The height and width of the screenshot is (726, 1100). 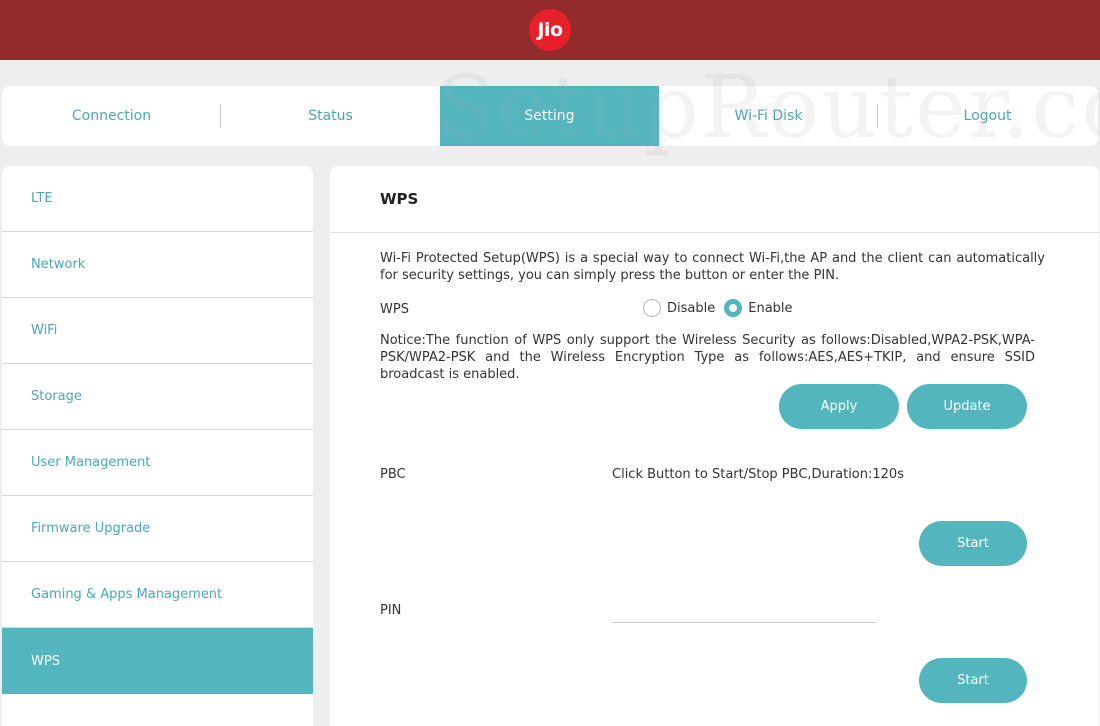 I want to click on pin-label: PIN, so click(x=391, y=610).